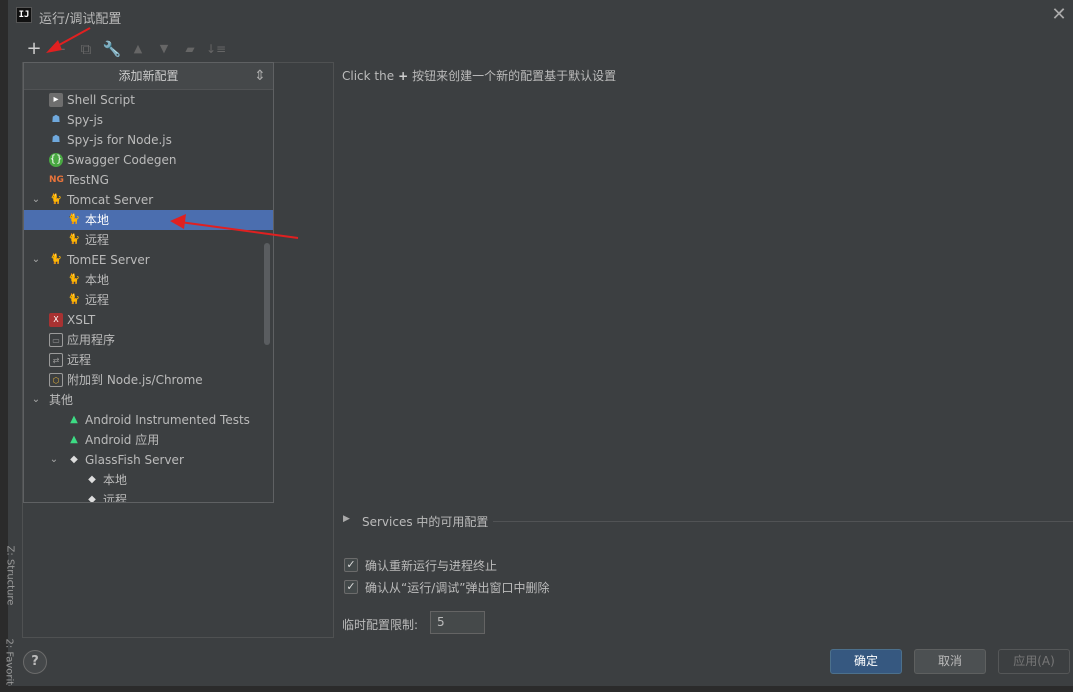  Describe the element at coordinates (81, 320) in the screenshot. I see `item-label: XSLT` at that location.